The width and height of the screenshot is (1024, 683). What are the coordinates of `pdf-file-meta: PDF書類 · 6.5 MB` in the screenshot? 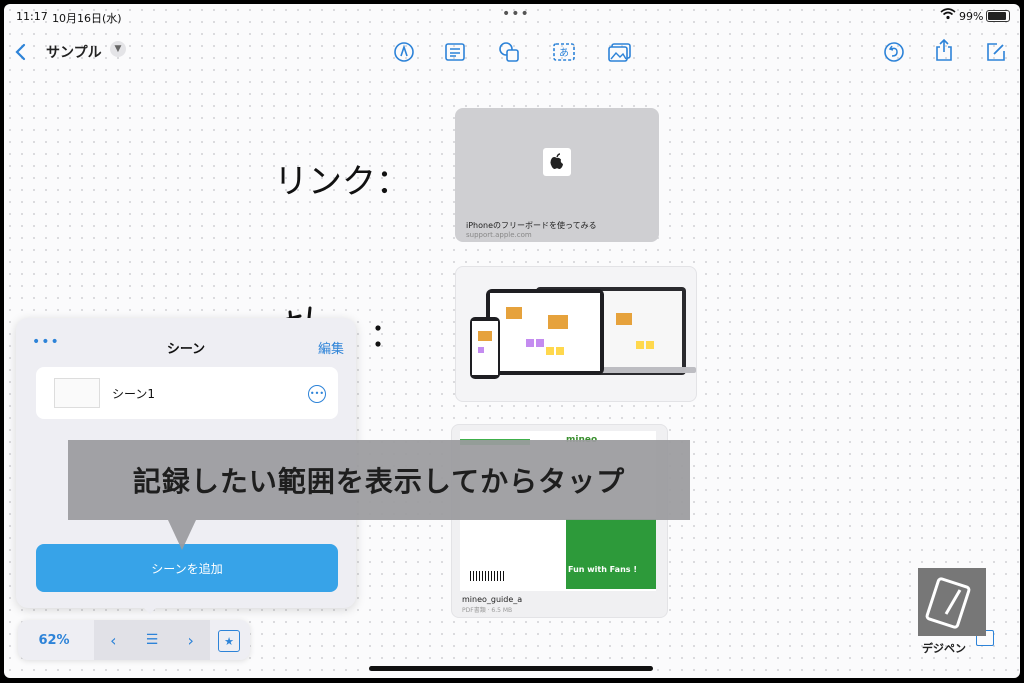 It's located at (487, 610).